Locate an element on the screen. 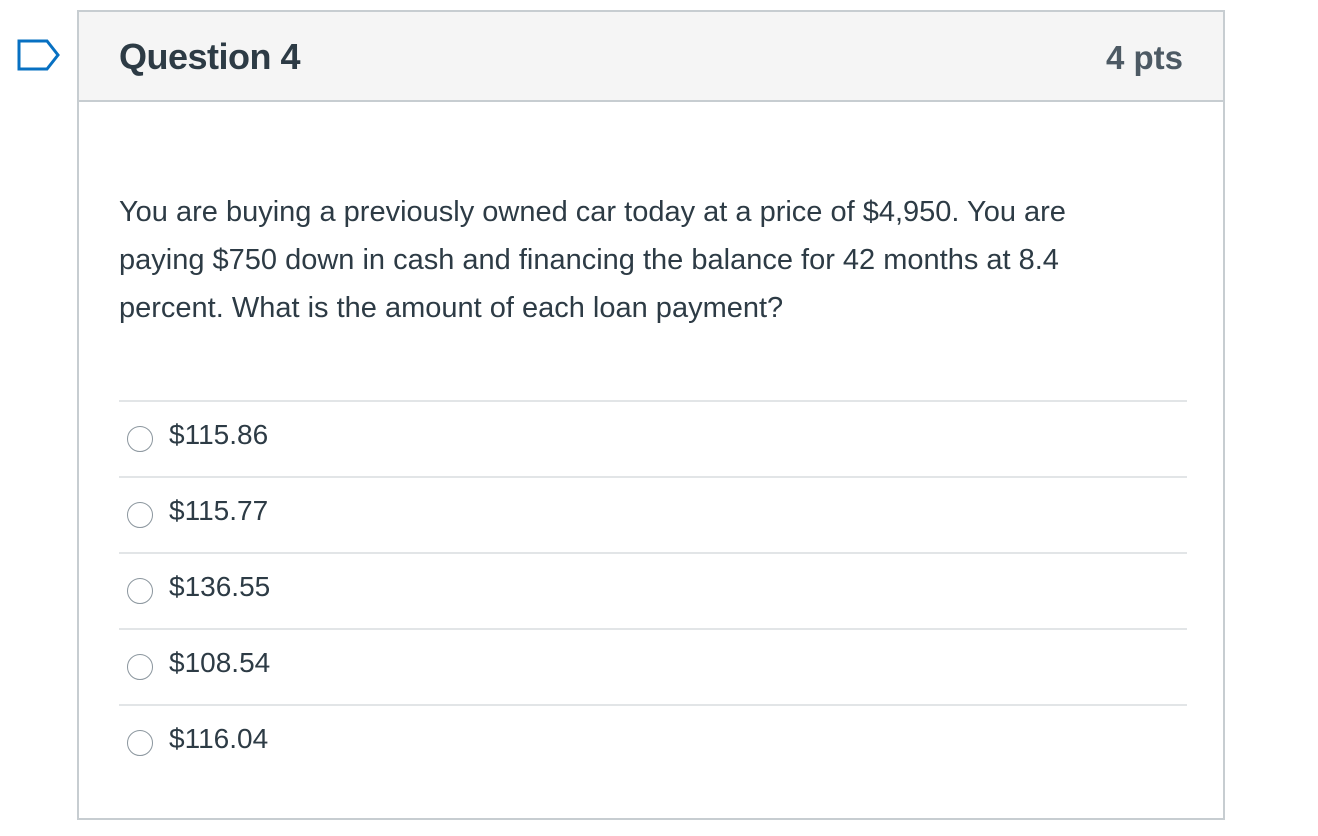 This screenshot has width=1318, height=836. question-title: Question 4 is located at coordinates (210, 56).